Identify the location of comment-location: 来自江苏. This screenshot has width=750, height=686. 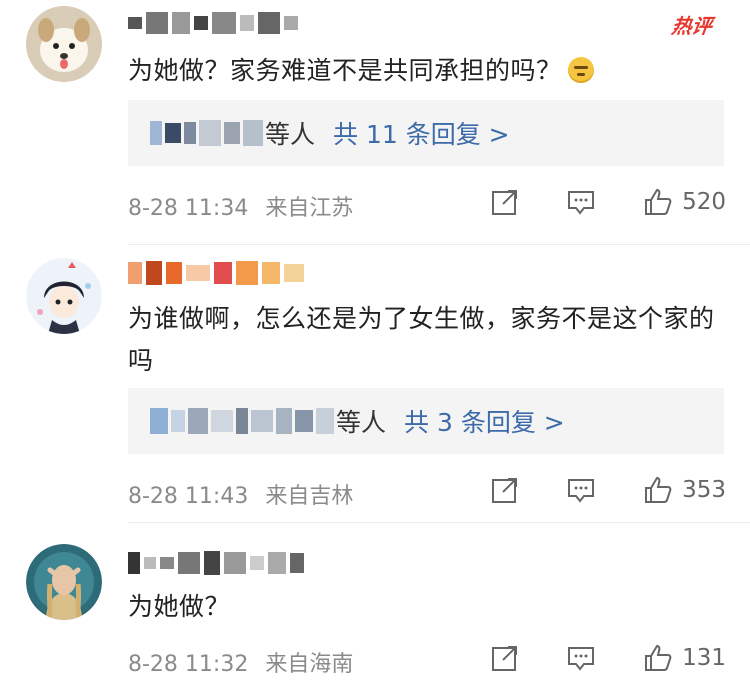
(309, 208).